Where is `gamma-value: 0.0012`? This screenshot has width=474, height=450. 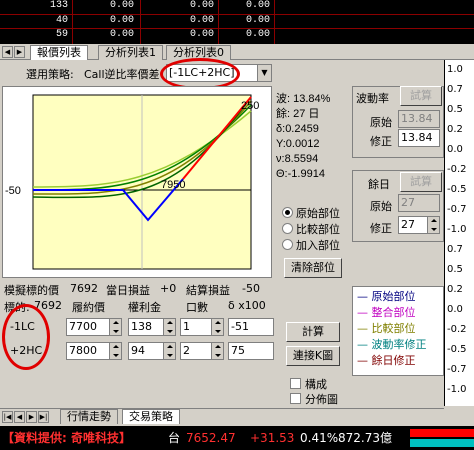 gamma-value: 0.0012 is located at coordinates (302, 144).